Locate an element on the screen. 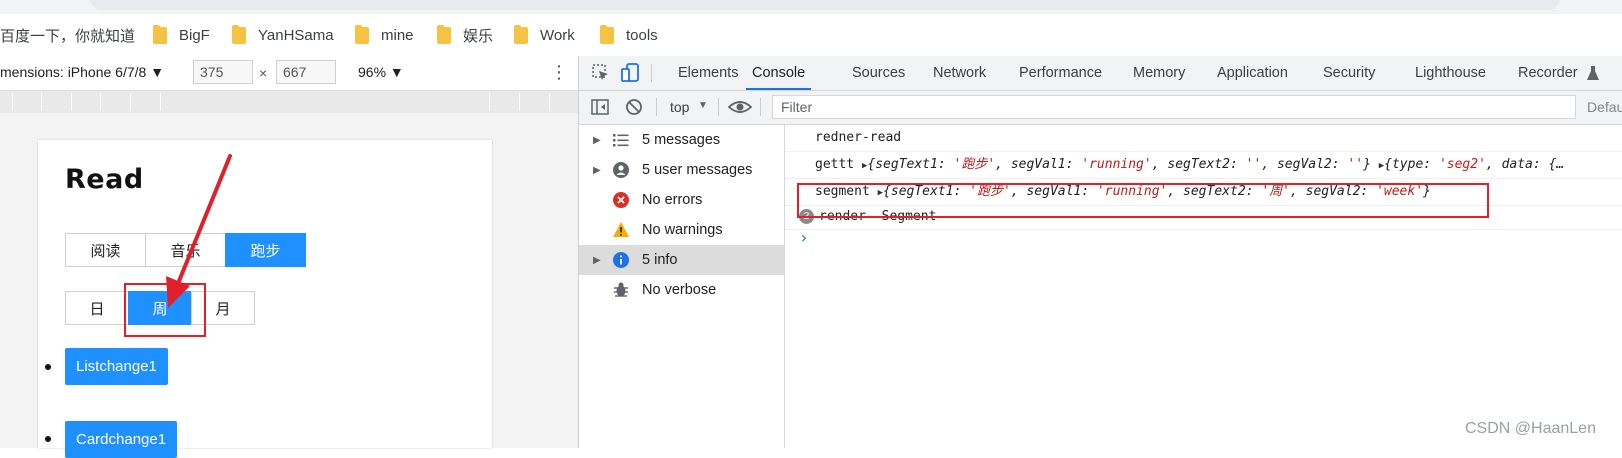 The height and width of the screenshot is (458, 1622). bookmark-label: YanHSama is located at coordinates (296, 35).